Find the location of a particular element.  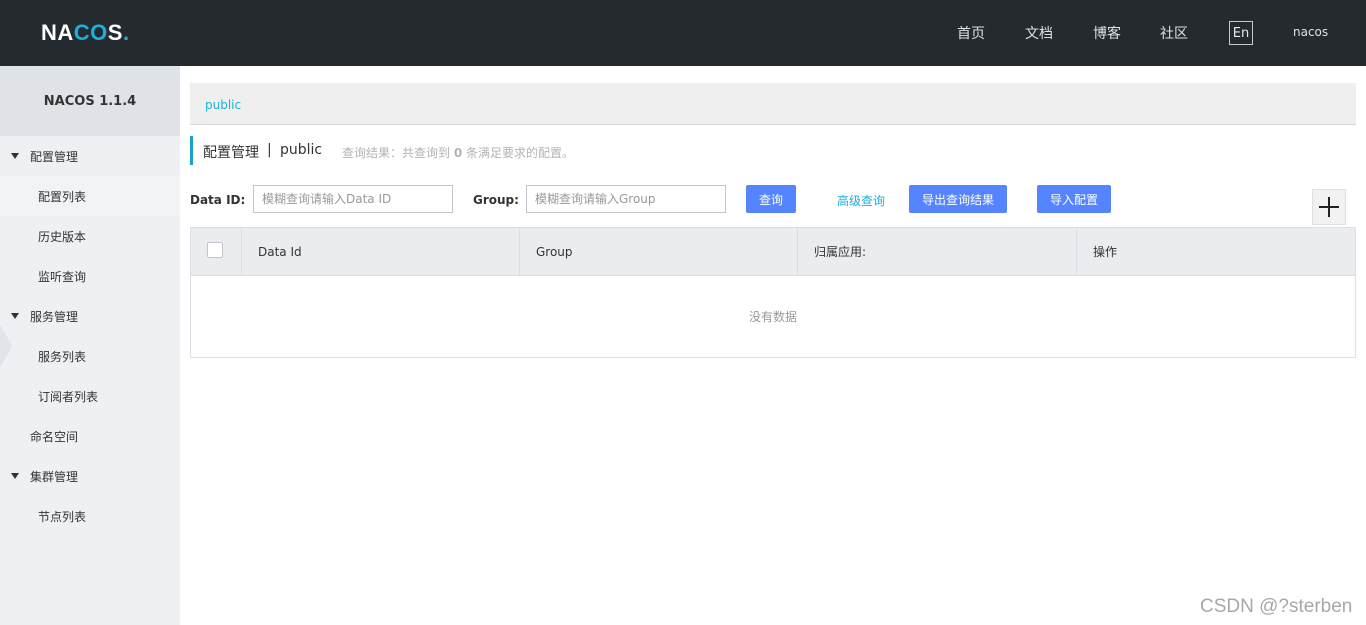

nacos-logo: NA CO S. is located at coordinates (85, 33).